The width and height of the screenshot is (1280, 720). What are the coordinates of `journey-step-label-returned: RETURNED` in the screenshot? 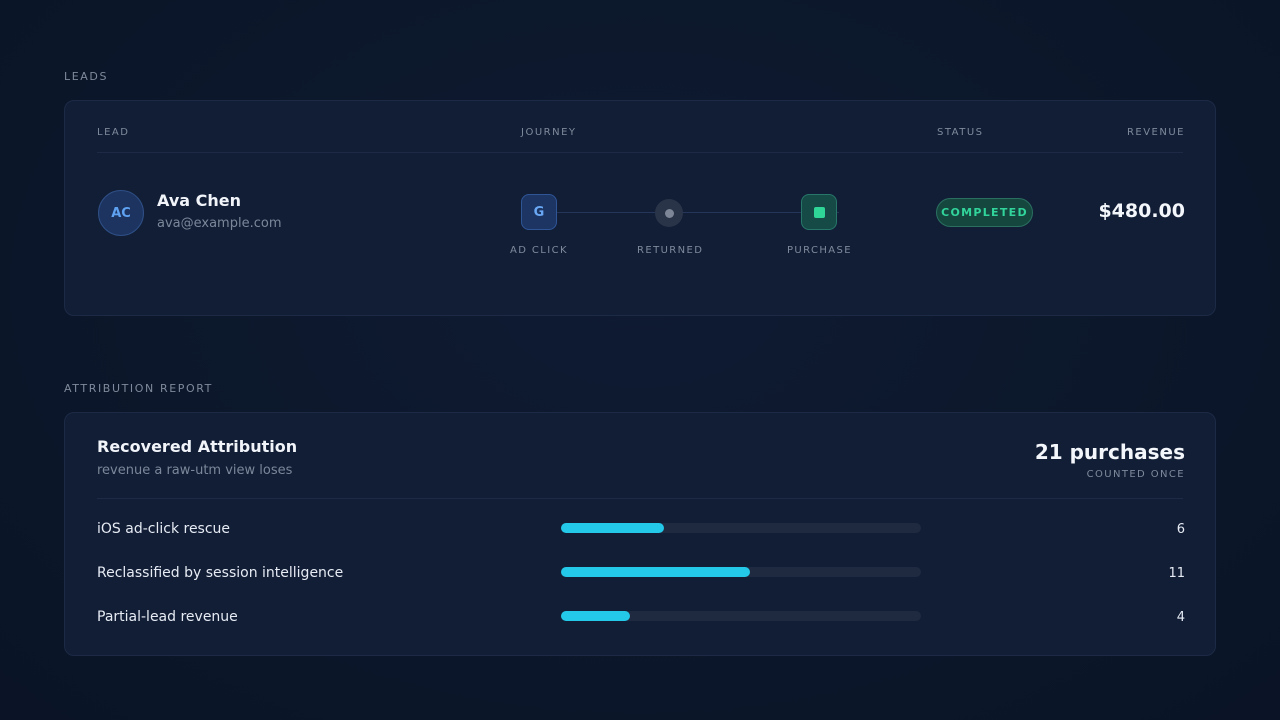 It's located at (670, 250).